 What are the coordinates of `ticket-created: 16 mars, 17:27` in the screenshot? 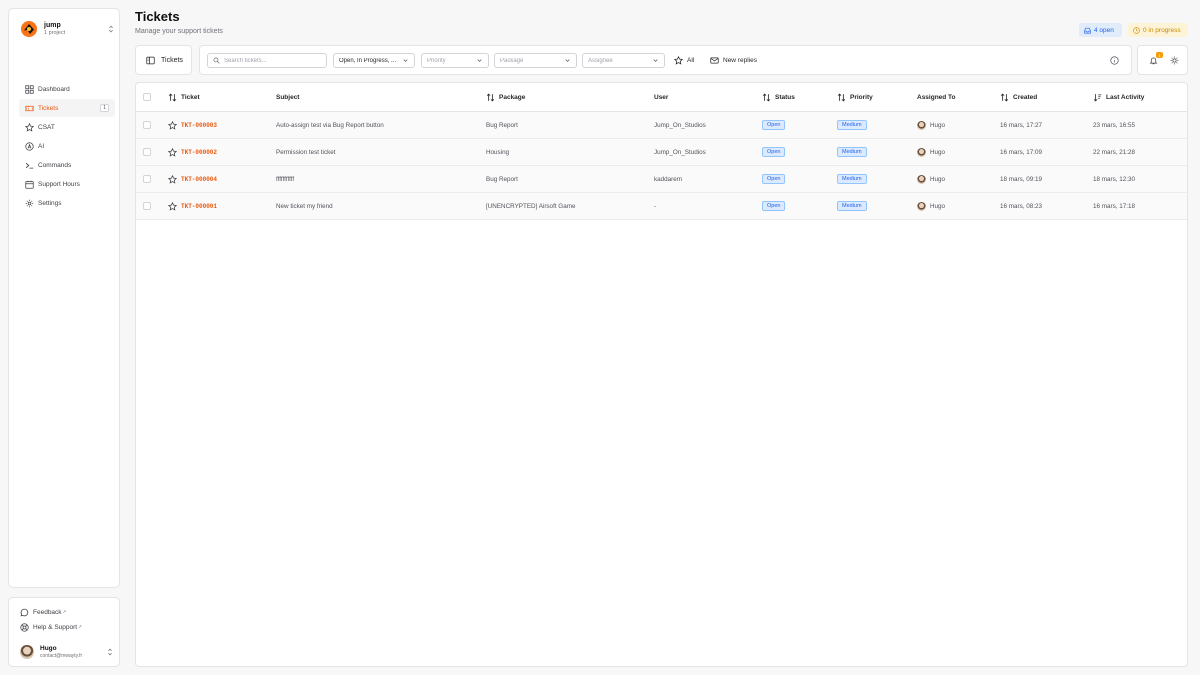 It's located at (1021, 125).